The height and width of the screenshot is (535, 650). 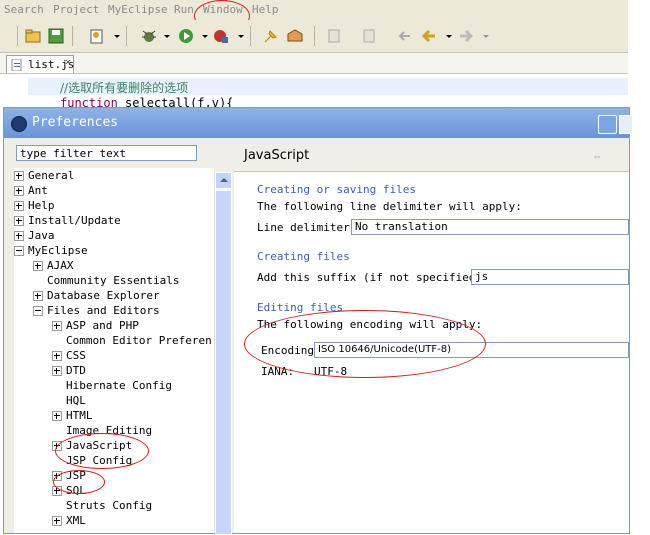 What do you see at coordinates (490, 227) in the screenshot?
I see `line-delimiter-select: No translation` at bounding box center [490, 227].